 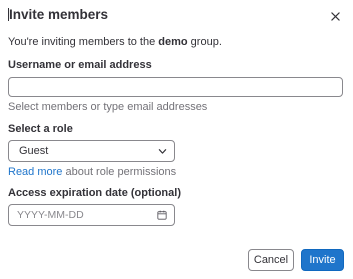 What do you see at coordinates (322, 260) in the screenshot?
I see `invite-button: Invite` at bounding box center [322, 260].